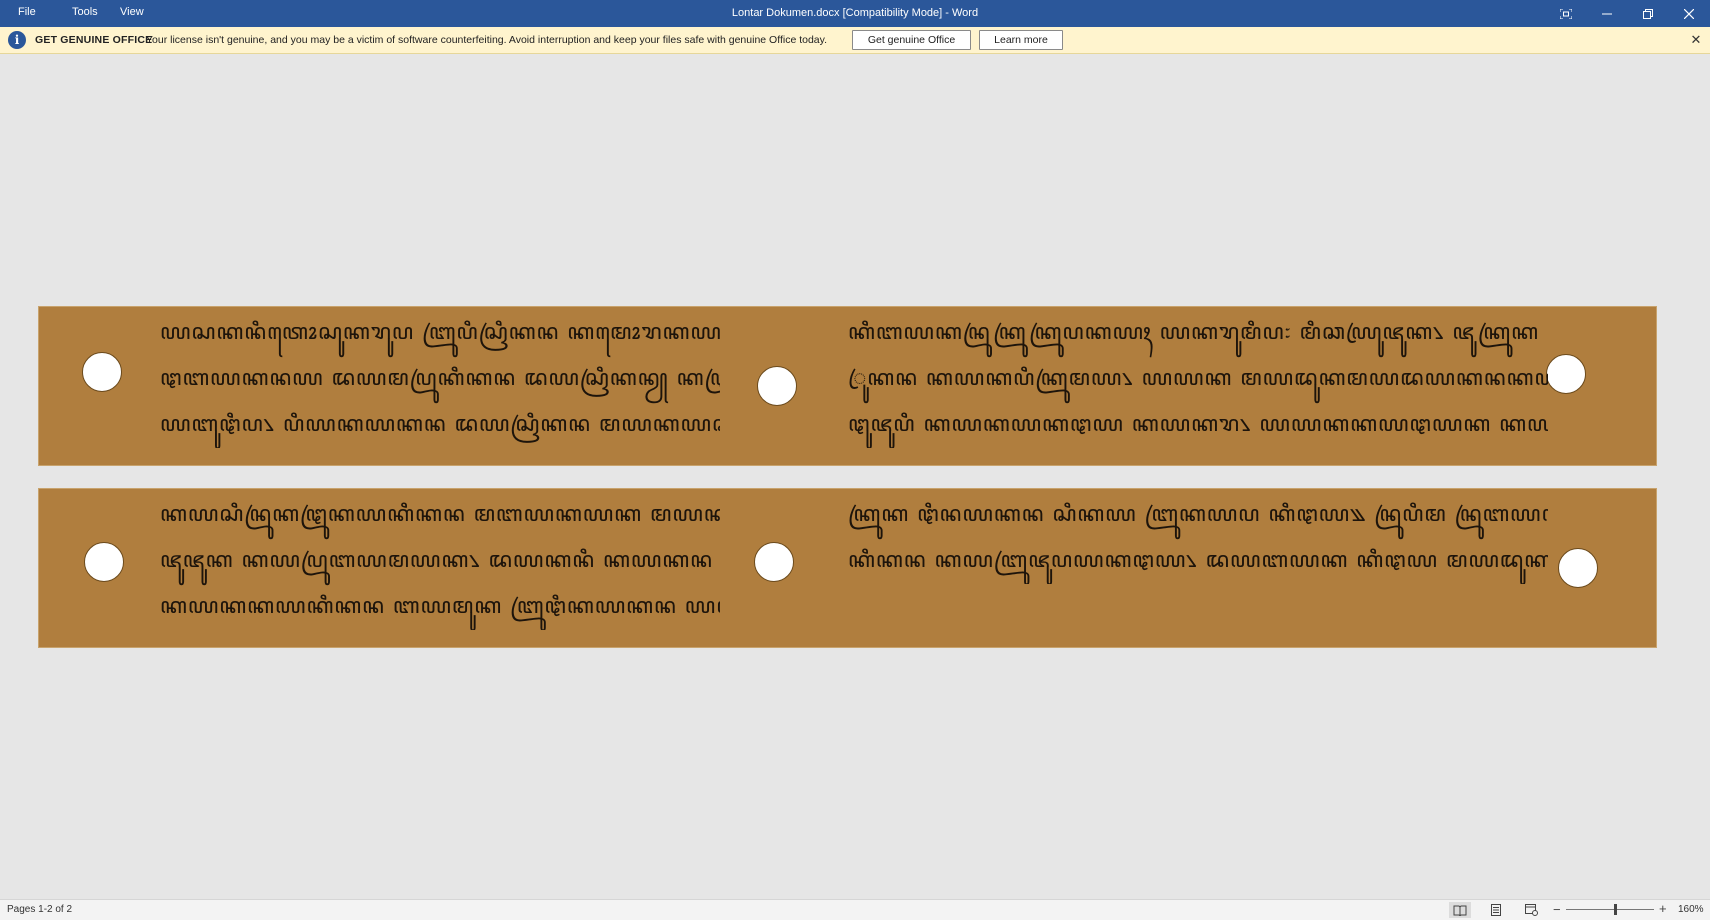 This screenshot has height=920, width=1710. What do you see at coordinates (911, 40) in the screenshot?
I see `get-genuine-office-button: Get genuine Office` at bounding box center [911, 40].